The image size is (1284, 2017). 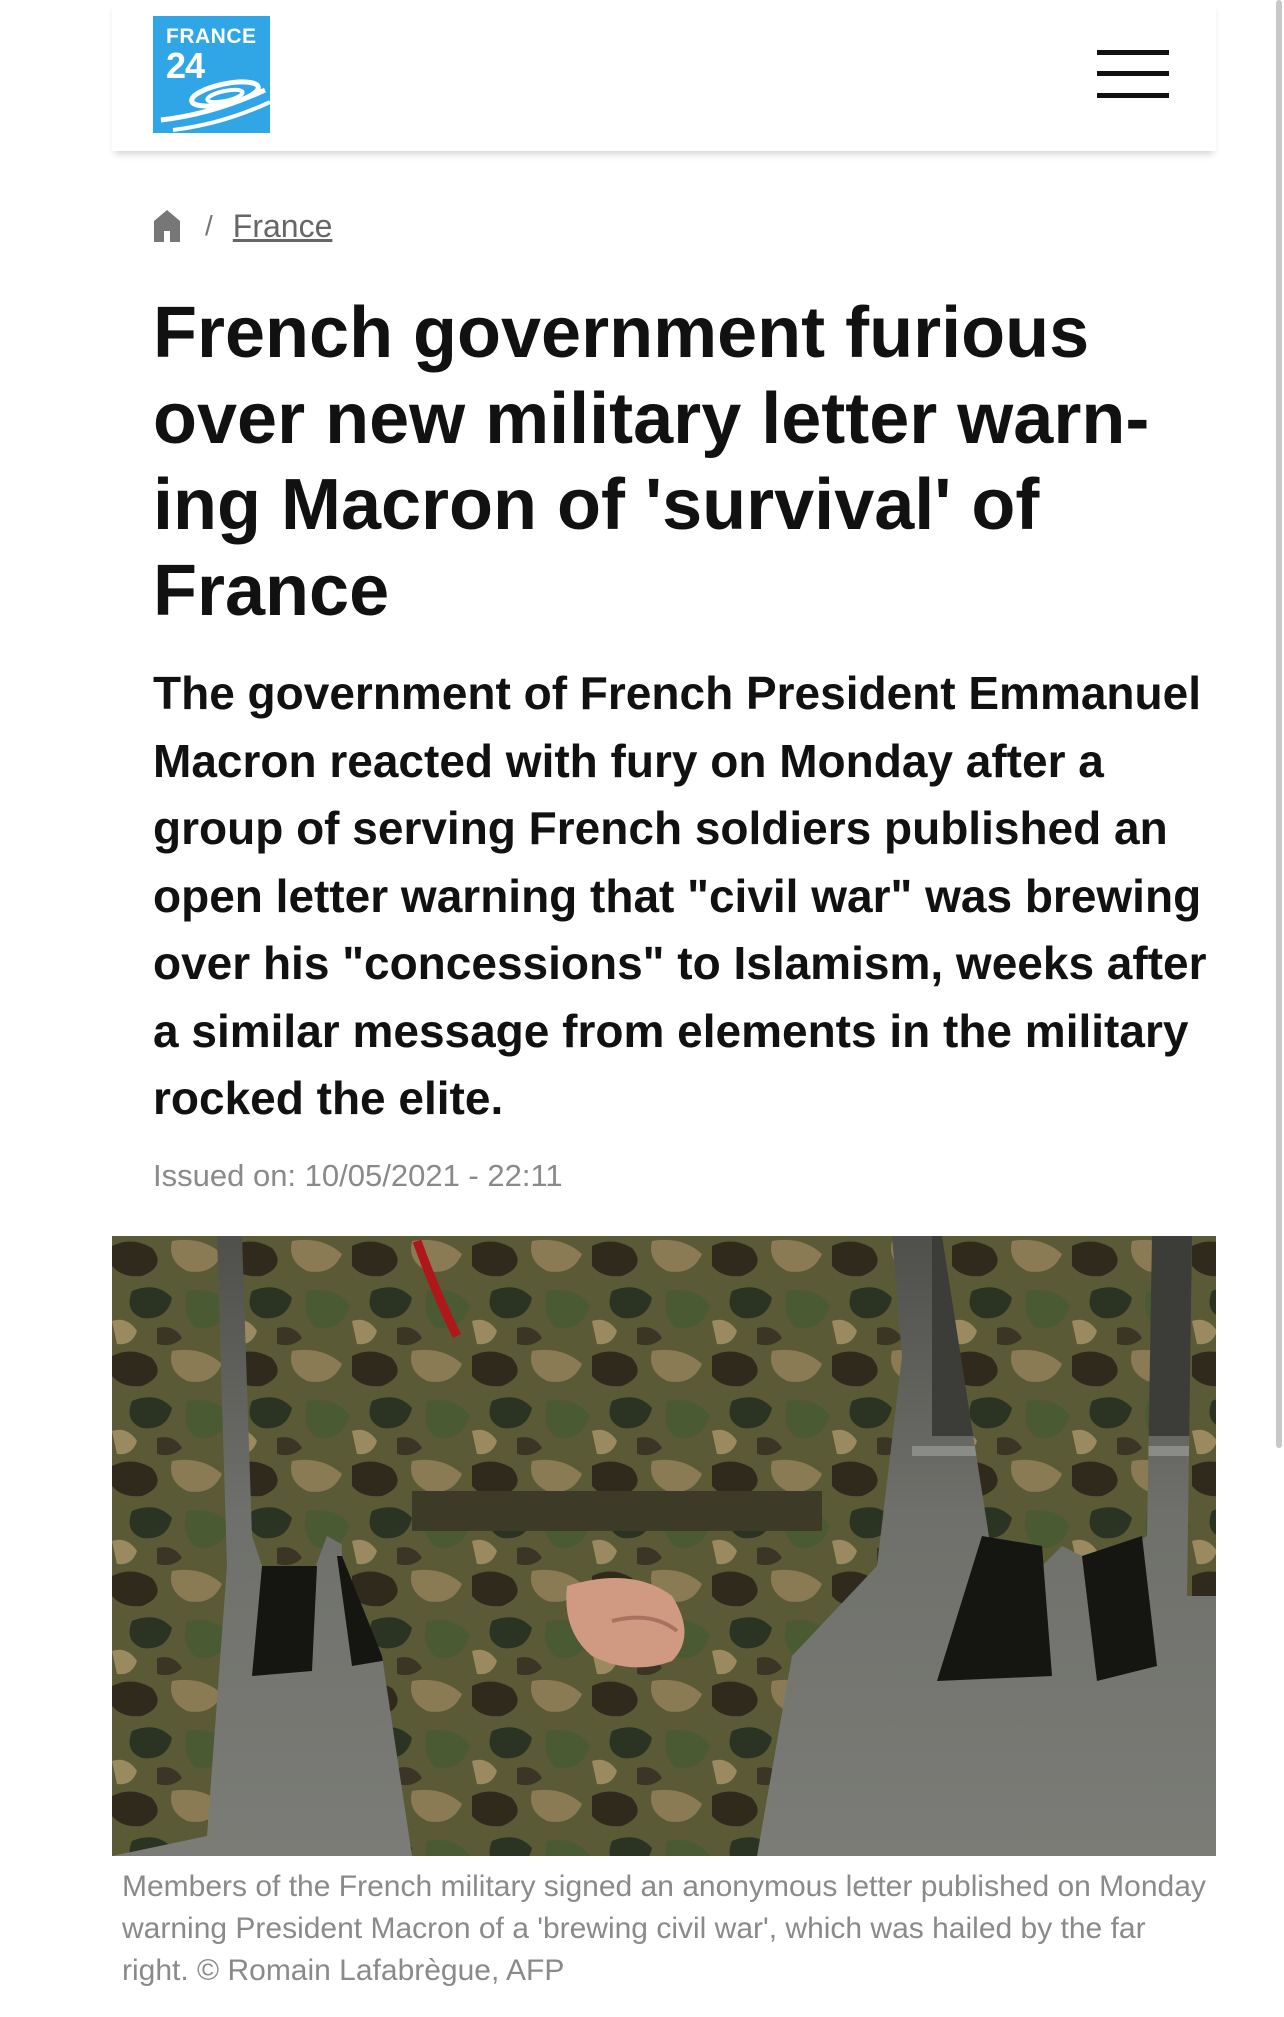 I want to click on hamburger-icon, so click(x=1133, y=74).